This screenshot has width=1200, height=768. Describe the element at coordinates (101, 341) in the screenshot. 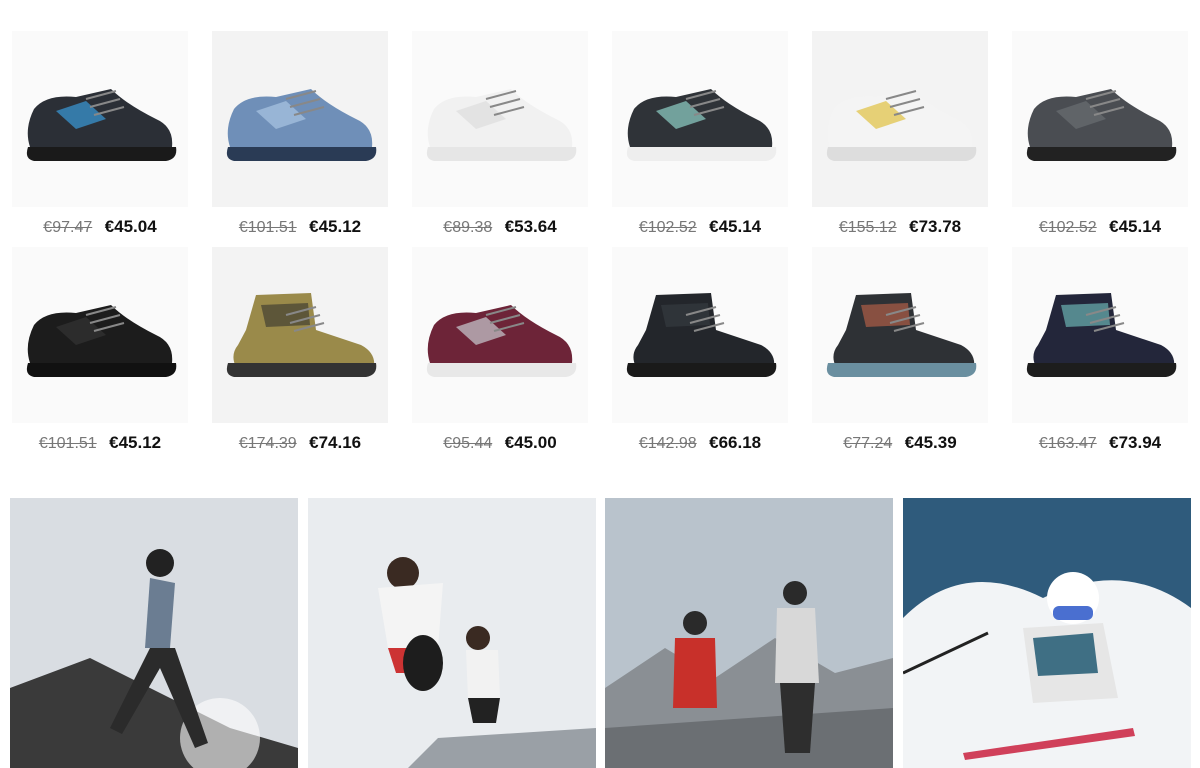

I see `shoe-trail-black-icon` at that location.